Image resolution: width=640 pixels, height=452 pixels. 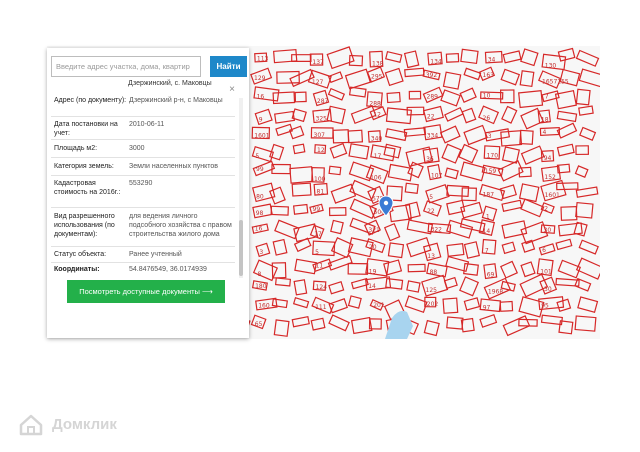 I want to click on scrollbar-thumb, so click(x=241, y=248).